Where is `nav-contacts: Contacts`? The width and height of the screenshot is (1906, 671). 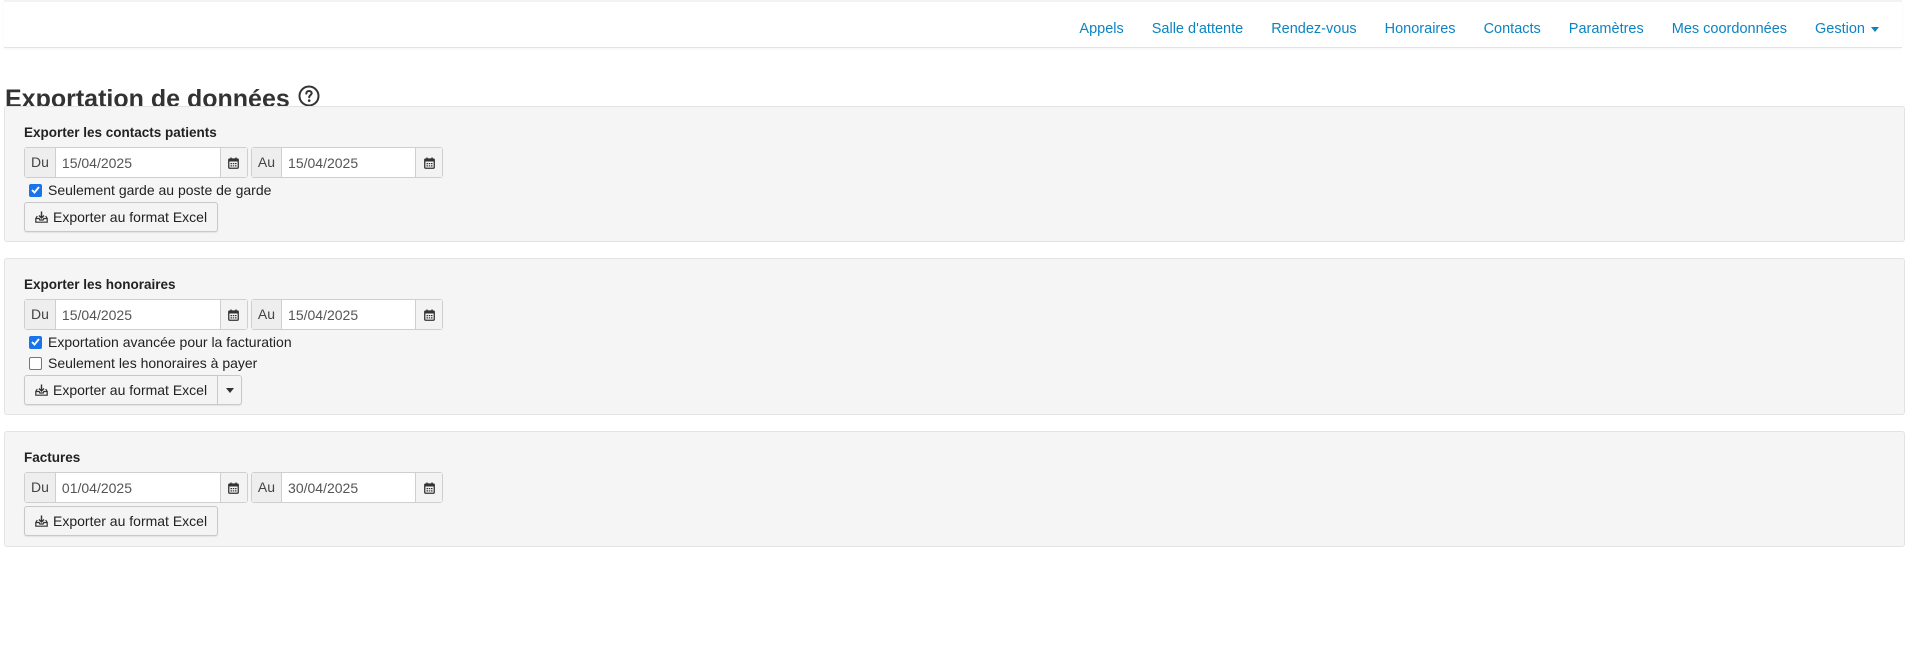
nav-contacts: Contacts is located at coordinates (1512, 29).